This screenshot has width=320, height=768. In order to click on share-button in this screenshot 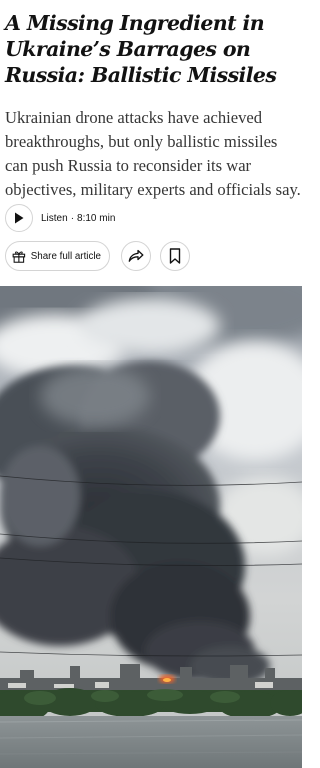, I will do `click(136, 256)`.